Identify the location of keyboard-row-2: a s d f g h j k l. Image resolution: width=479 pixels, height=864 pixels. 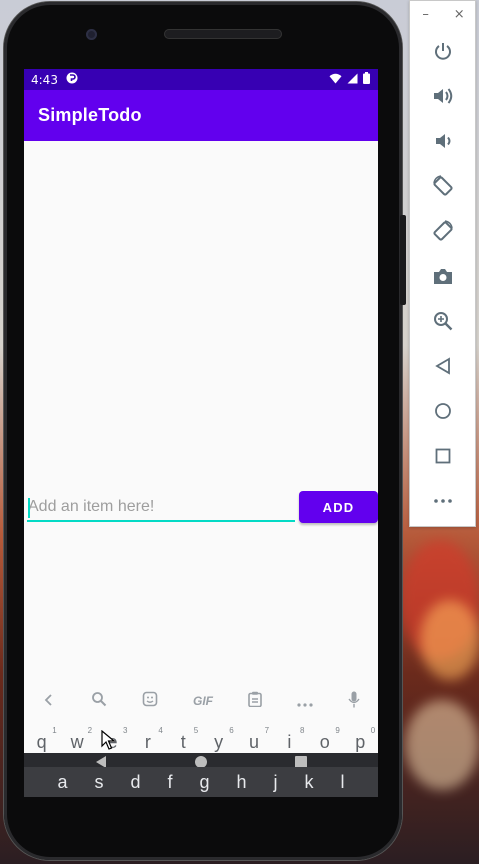
(201, 782).